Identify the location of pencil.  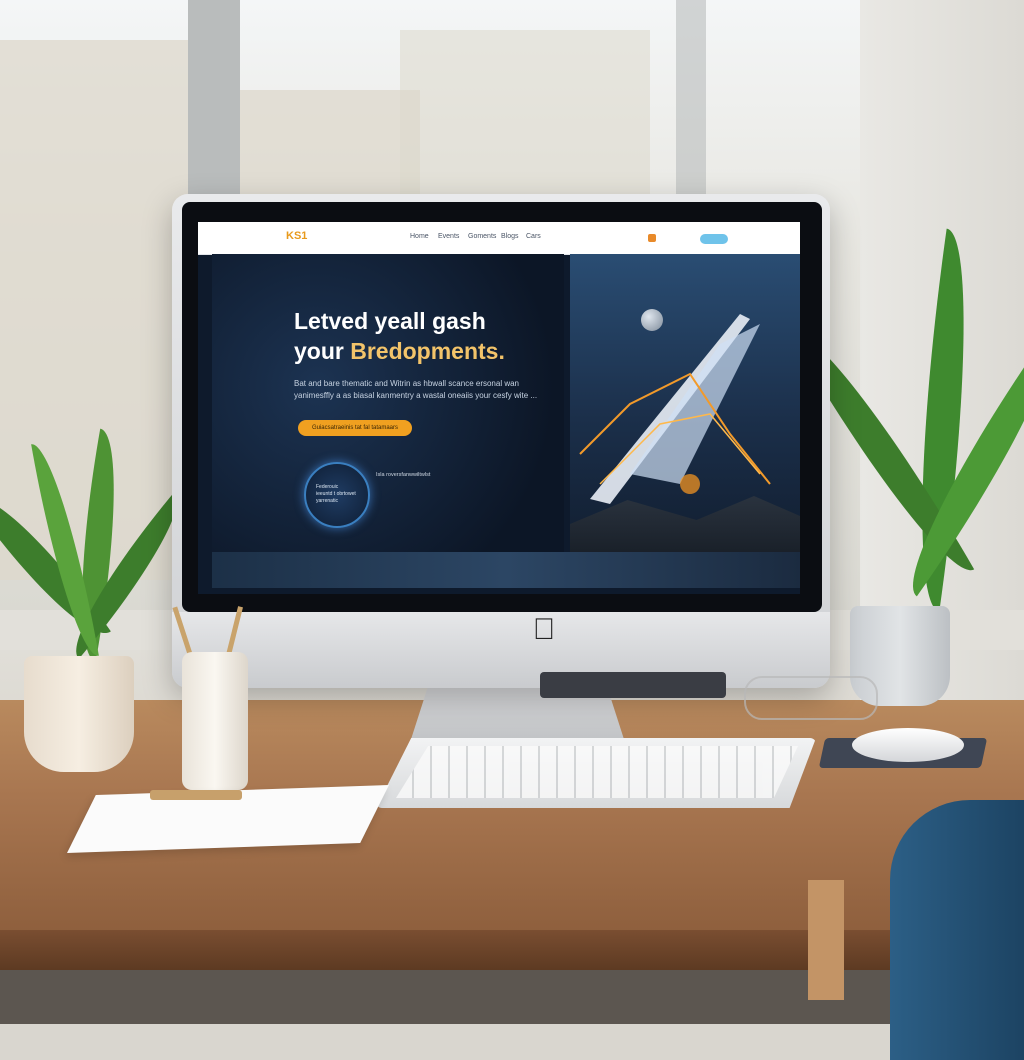
(196, 795).